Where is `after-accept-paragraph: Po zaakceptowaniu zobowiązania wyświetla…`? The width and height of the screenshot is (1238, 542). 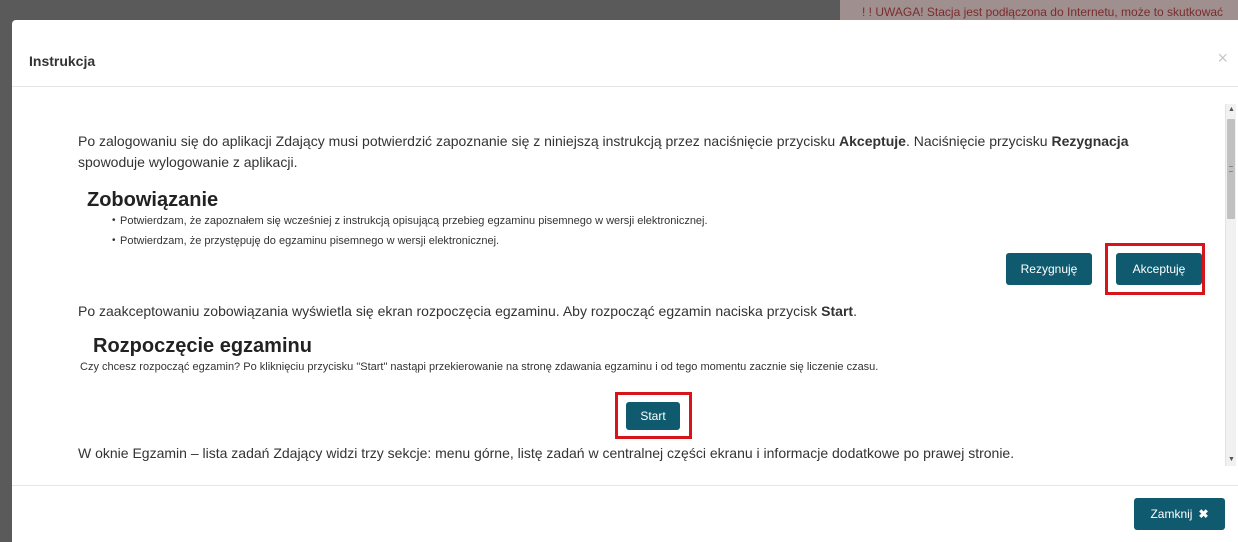 after-accept-paragraph: Po zaakceptowaniu zobowiązania wyświetla… is located at coordinates (467, 311).